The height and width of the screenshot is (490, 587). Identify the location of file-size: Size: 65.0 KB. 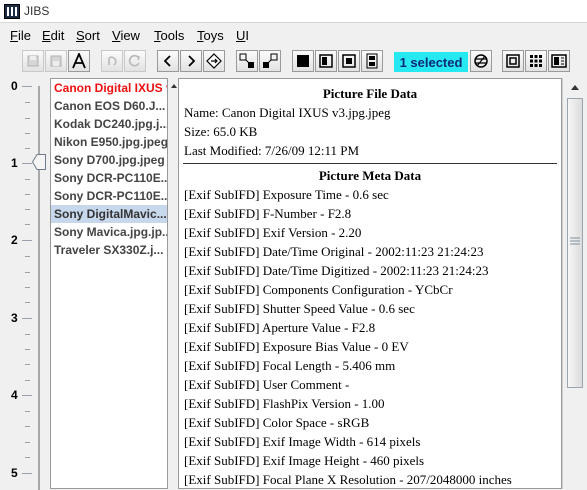
(221, 131).